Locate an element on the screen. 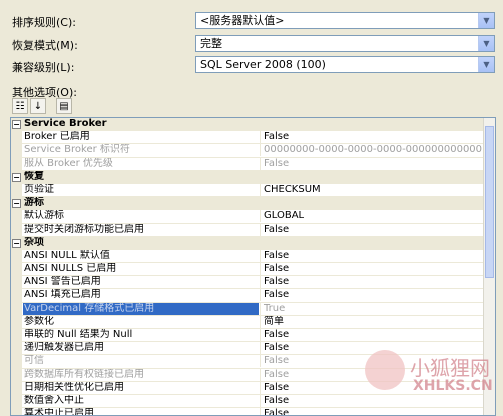  collation-combo: <服务器默认值> ▼ is located at coordinates (345, 20).